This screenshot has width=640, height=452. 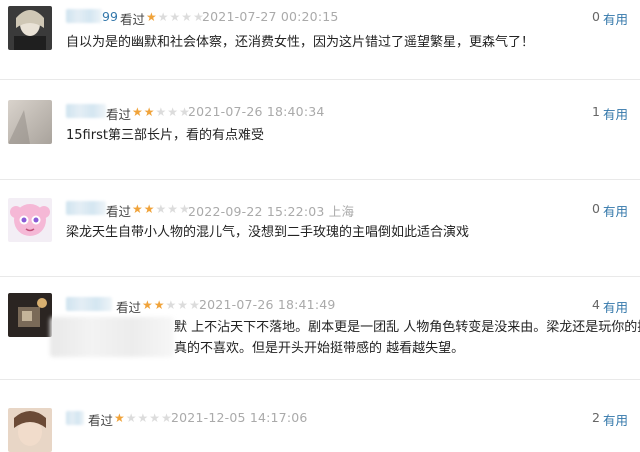 I want to click on location: 上海, so click(x=341, y=211).